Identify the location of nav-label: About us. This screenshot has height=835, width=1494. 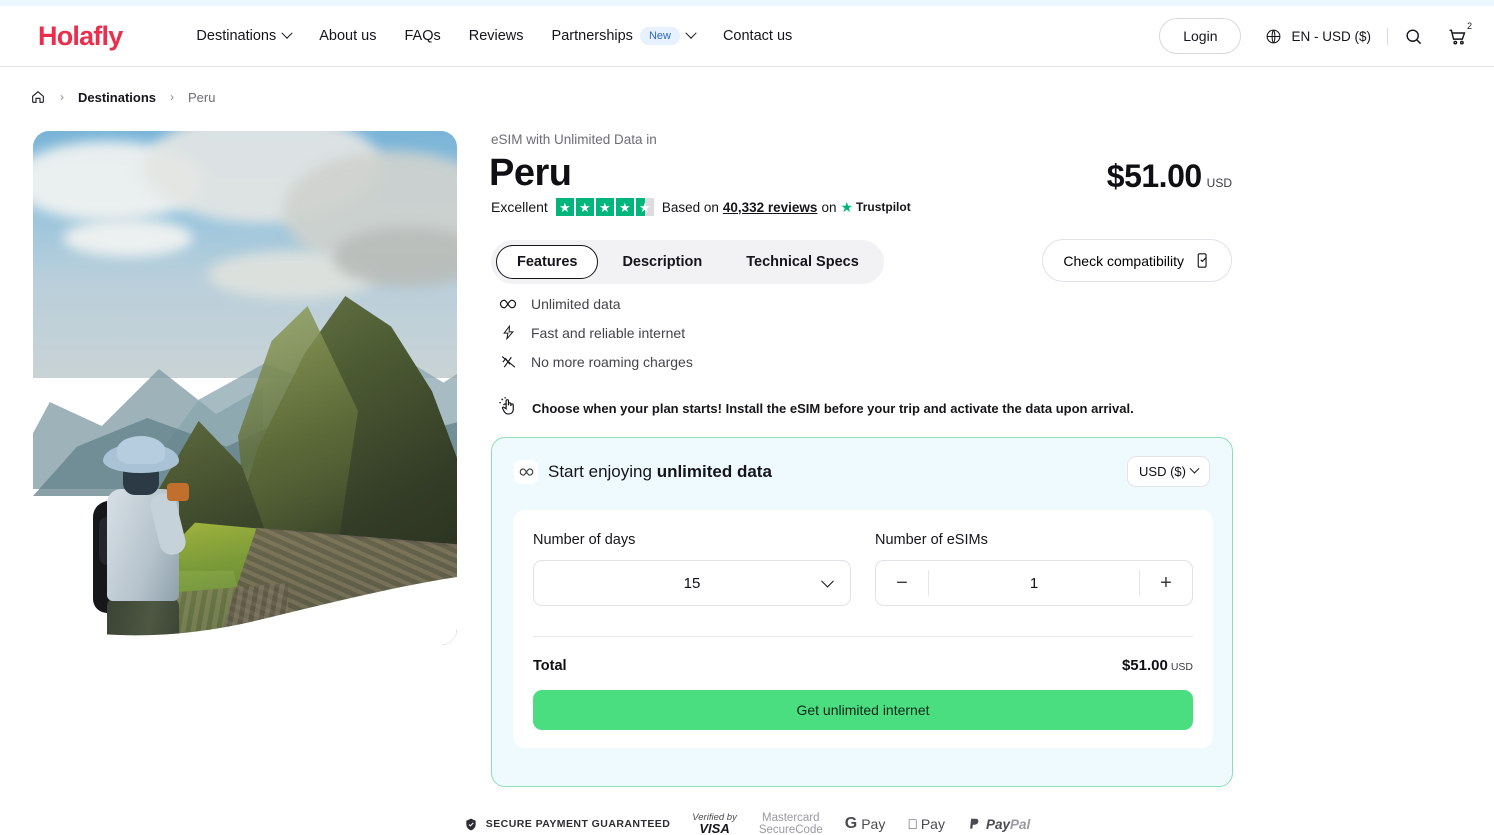
(348, 36).